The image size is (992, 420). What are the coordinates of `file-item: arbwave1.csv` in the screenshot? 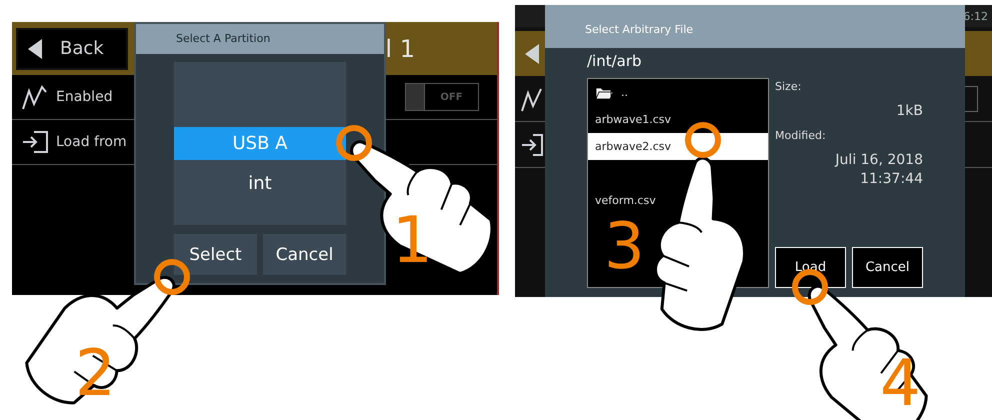 It's located at (633, 119).